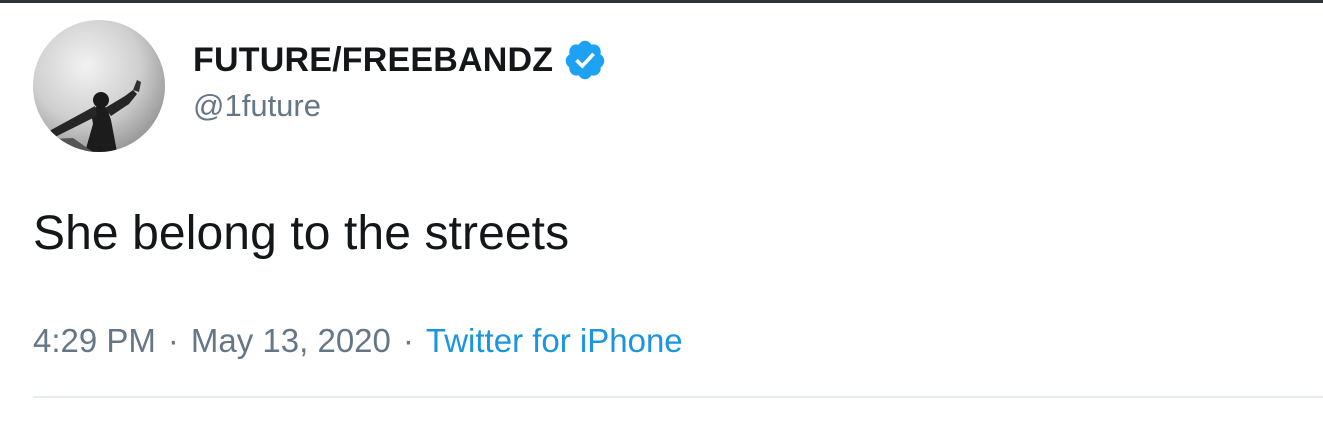  What do you see at coordinates (554, 341) in the screenshot?
I see `tweet-source-link: Twitter for iPhone` at bounding box center [554, 341].